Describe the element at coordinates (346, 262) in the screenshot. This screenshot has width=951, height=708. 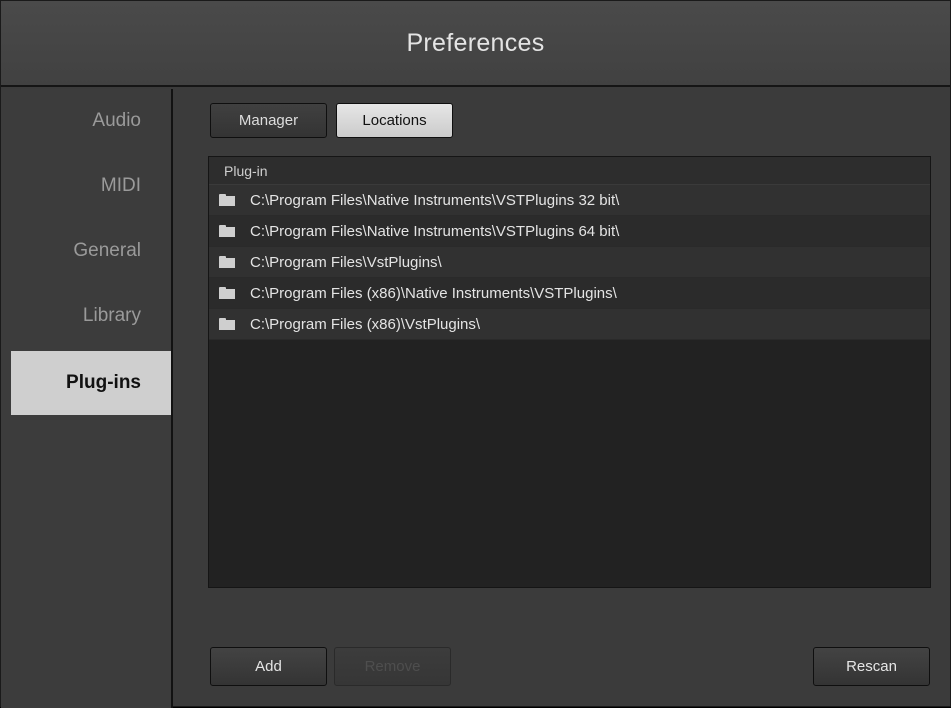
I see `location-path: C:\Program Files\VstPlugins\` at that location.